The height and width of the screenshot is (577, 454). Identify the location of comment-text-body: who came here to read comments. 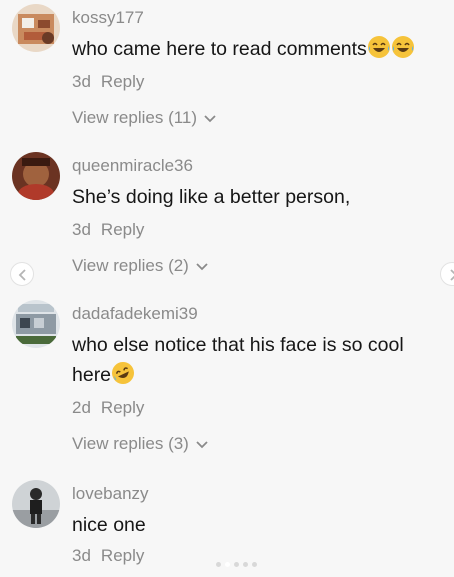
(219, 49).